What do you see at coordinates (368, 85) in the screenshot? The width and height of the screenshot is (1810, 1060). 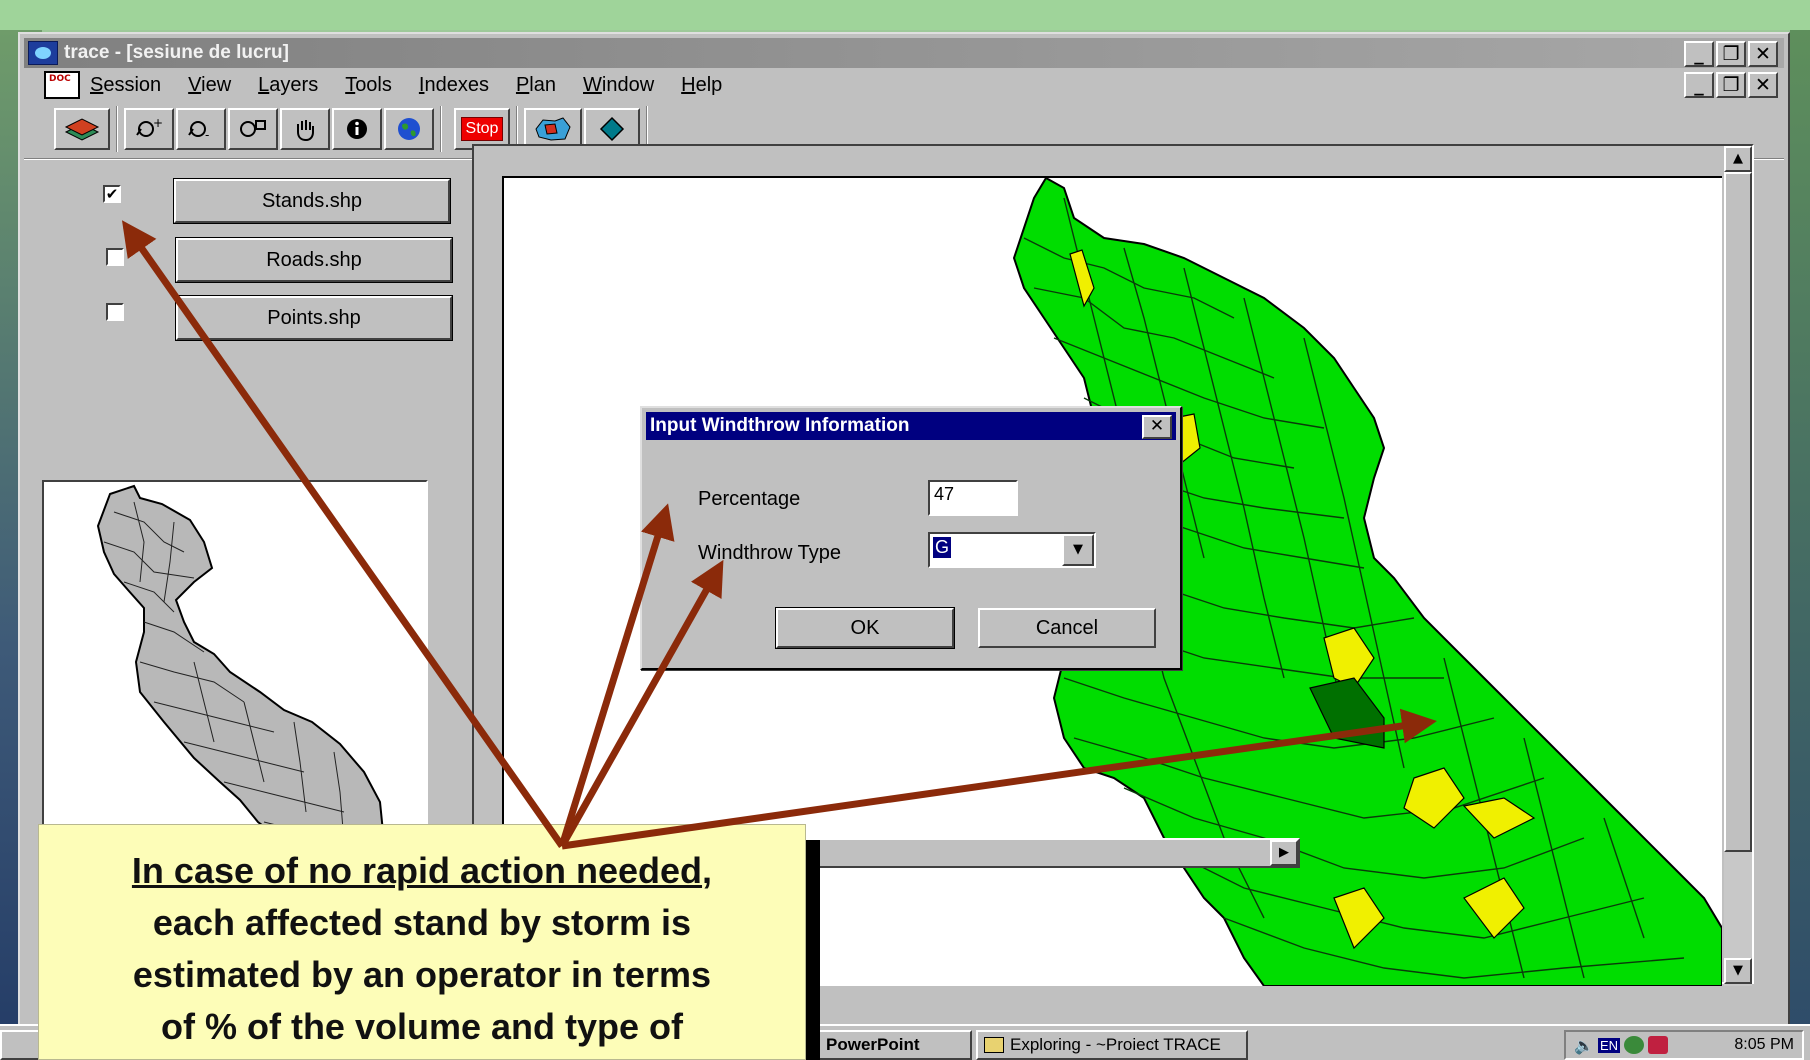 I see `menu-tools: Tools` at bounding box center [368, 85].